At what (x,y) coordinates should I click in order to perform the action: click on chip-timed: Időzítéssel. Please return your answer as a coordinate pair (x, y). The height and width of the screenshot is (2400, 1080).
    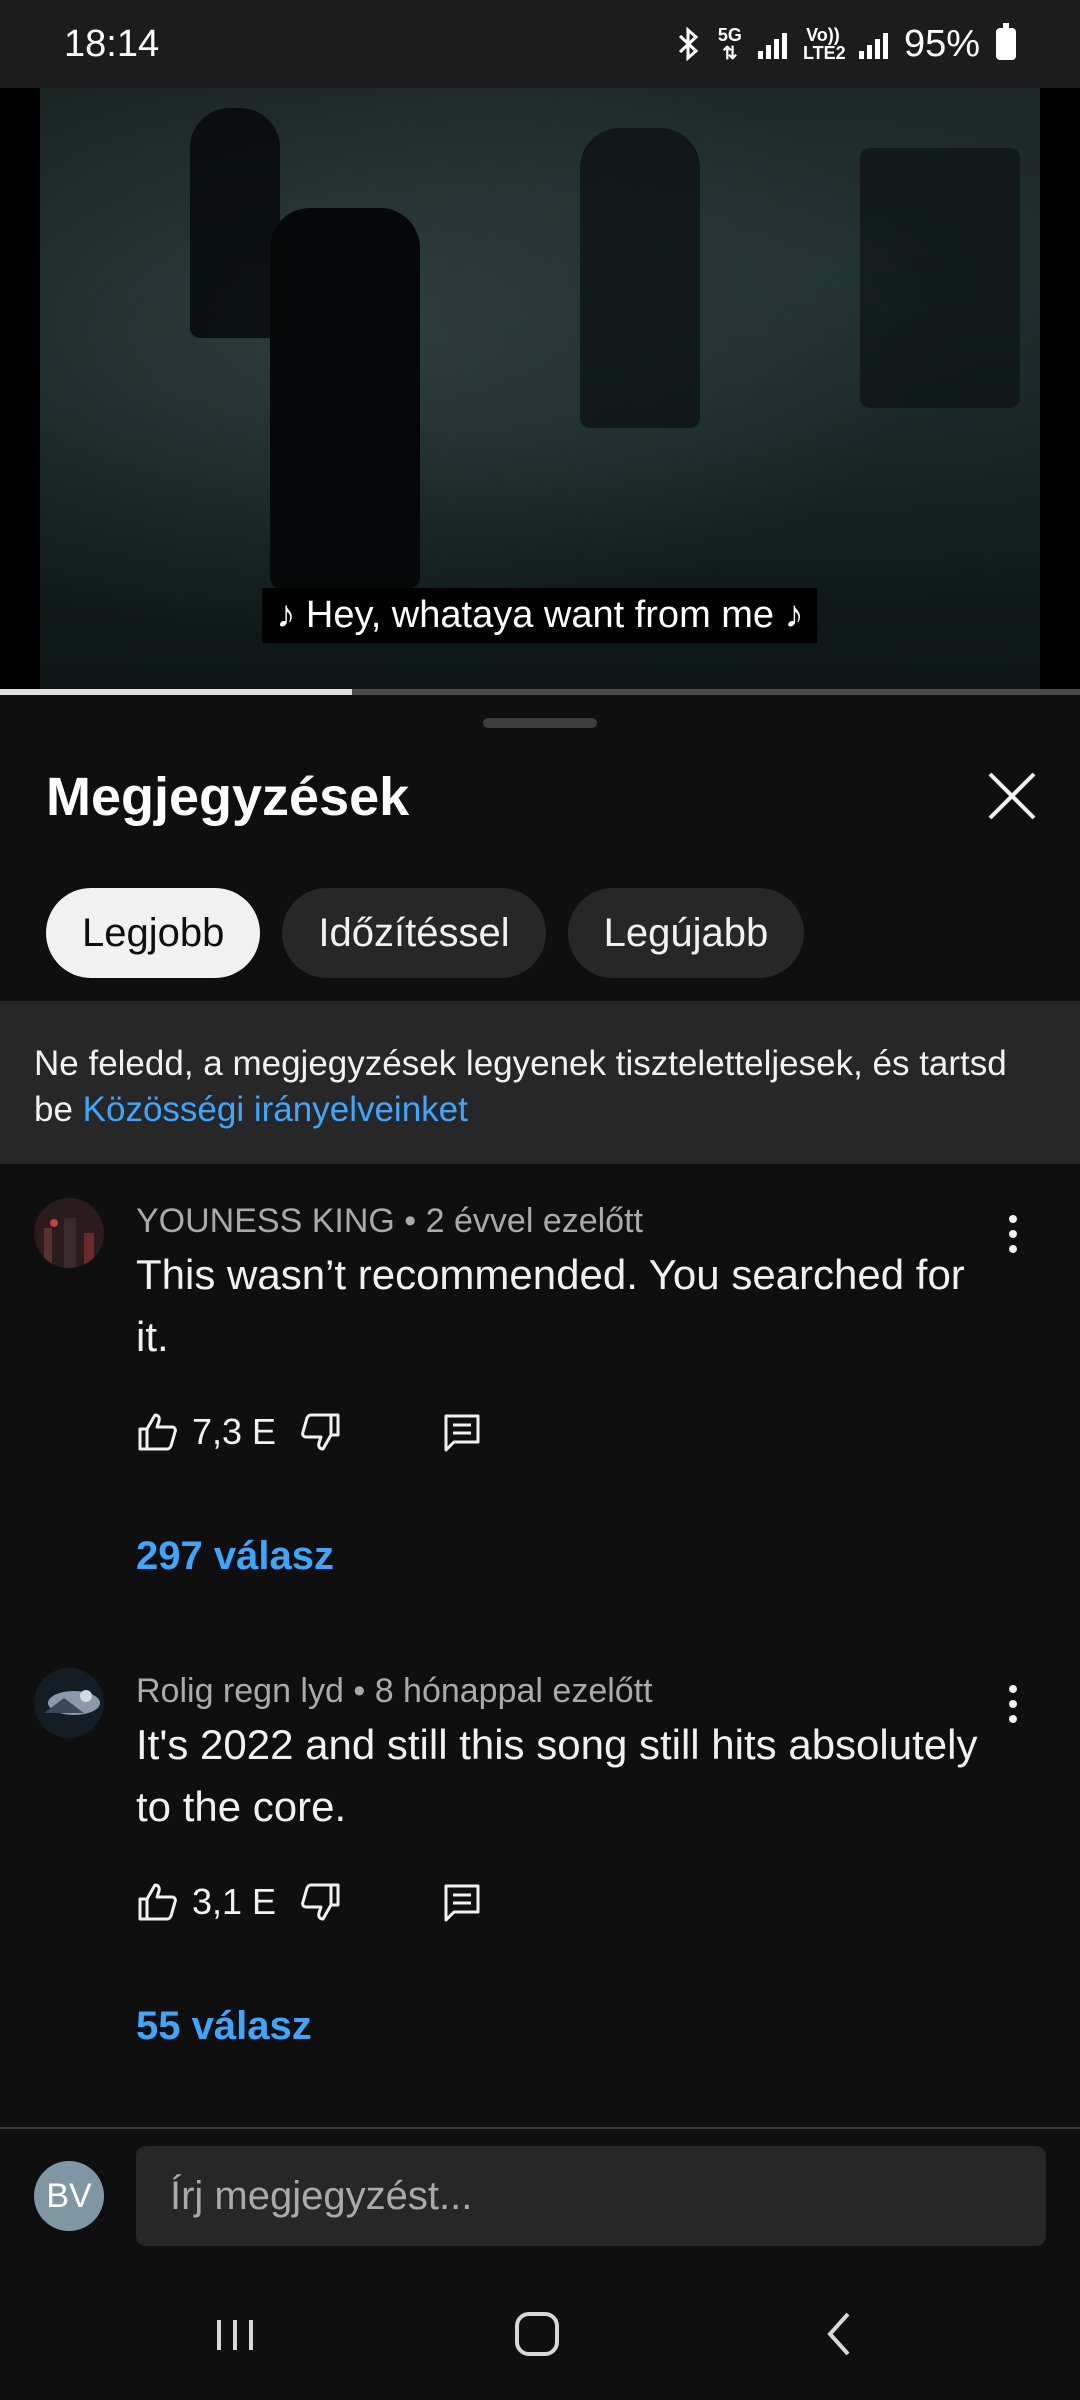
    Looking at the image, I should click on (414, 933).